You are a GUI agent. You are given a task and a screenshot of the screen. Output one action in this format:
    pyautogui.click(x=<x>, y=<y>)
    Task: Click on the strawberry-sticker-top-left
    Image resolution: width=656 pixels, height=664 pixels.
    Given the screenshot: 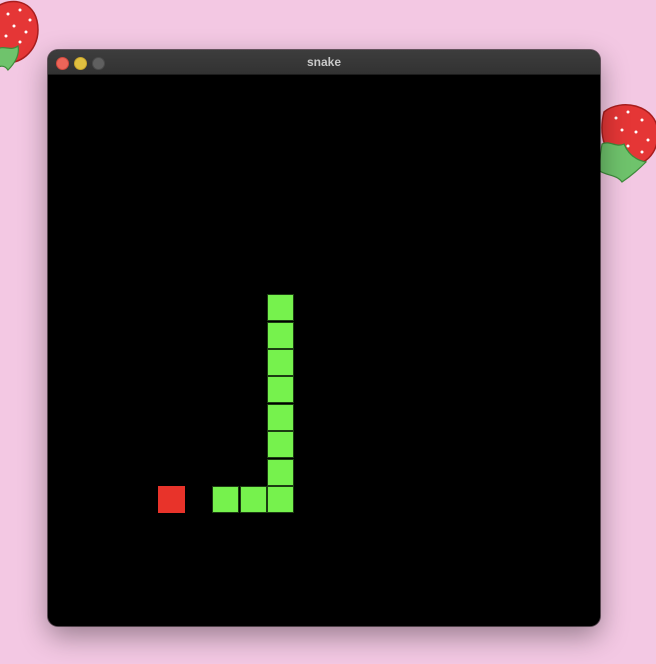 What is the action you would take?
    pyautogui.click(x=19, y=35)
    